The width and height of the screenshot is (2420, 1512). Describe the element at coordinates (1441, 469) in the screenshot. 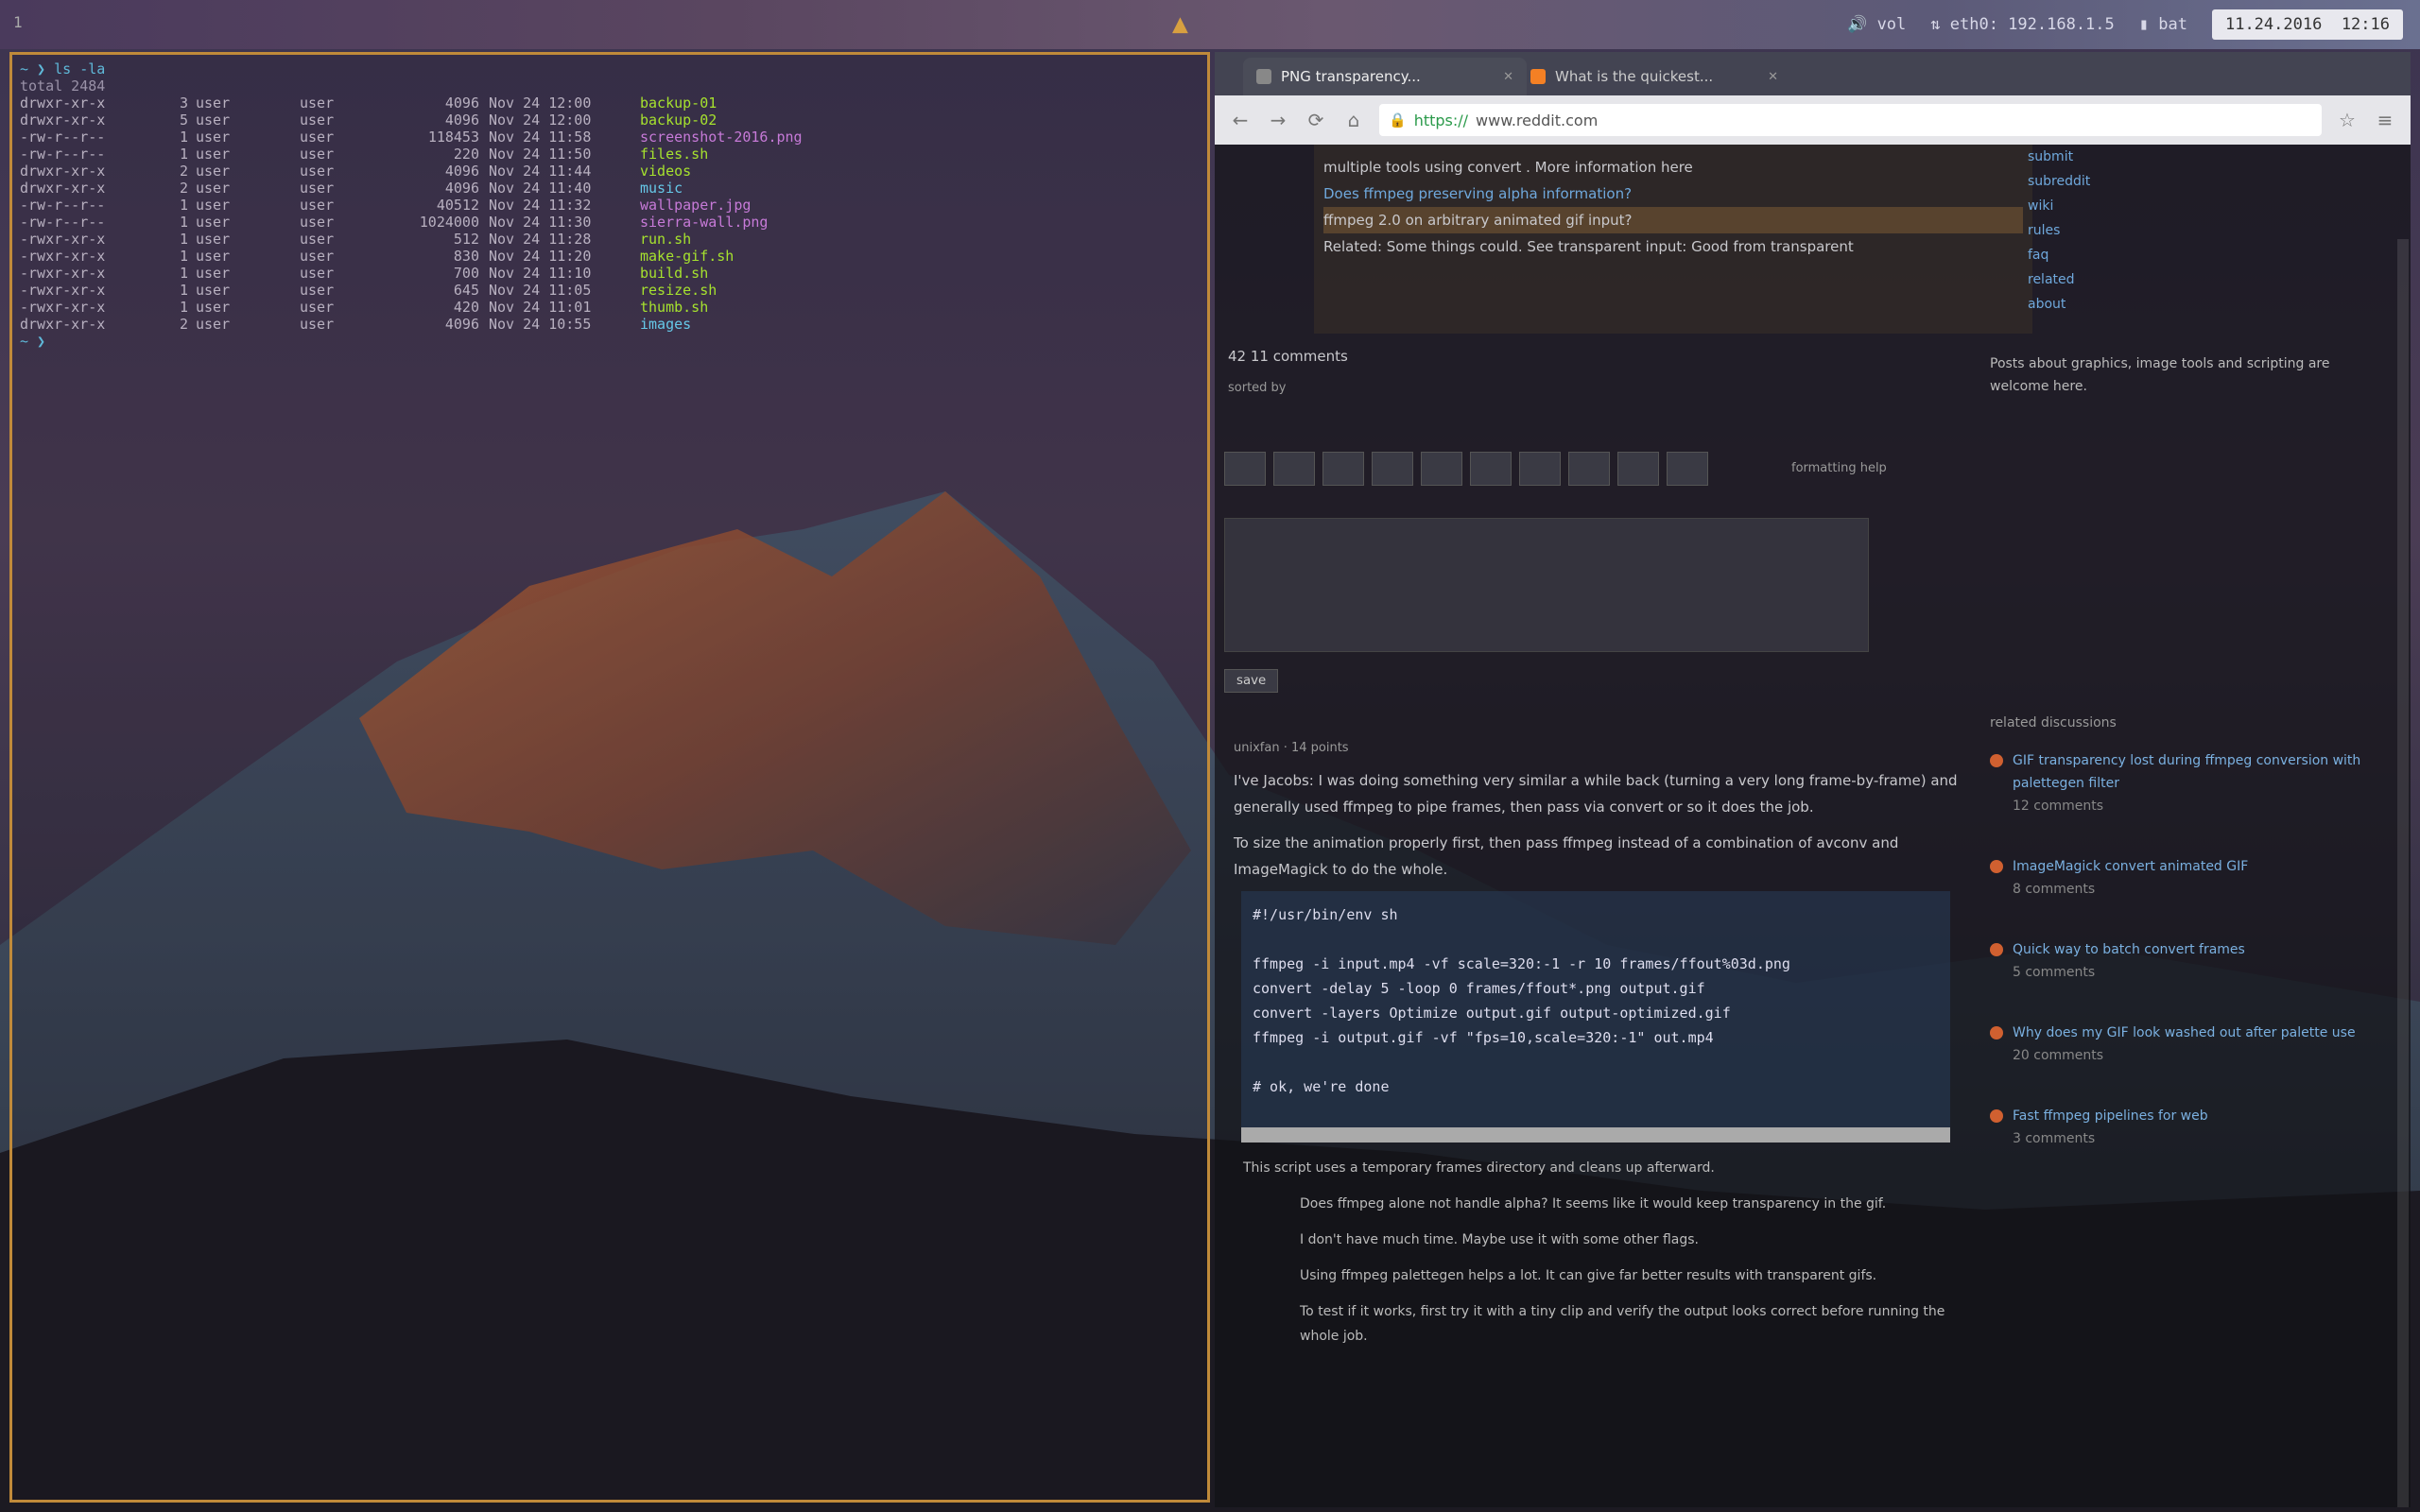

I see `quote-icon` at that location.